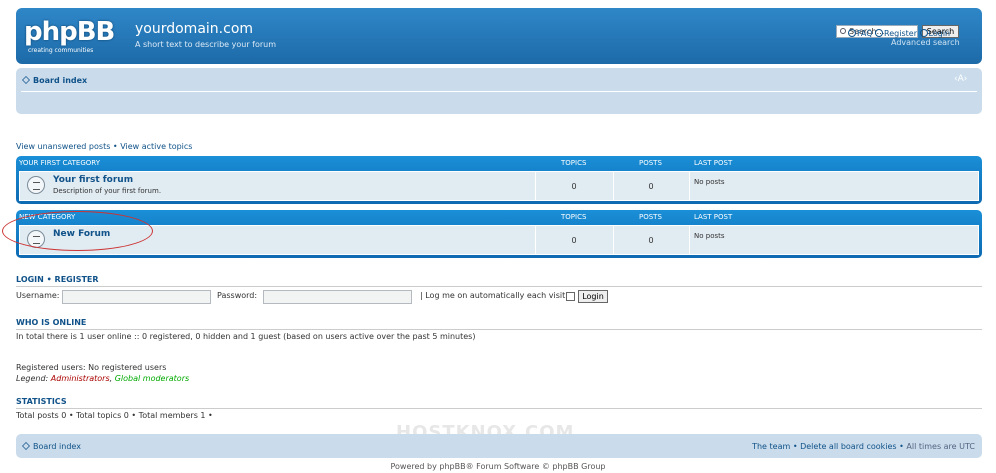 The height and width of the screenshot is (473, 996). Describe the element at coordinates (41, 401) in the screenshot. I see `statistics-title: STATISTICS` at that location.